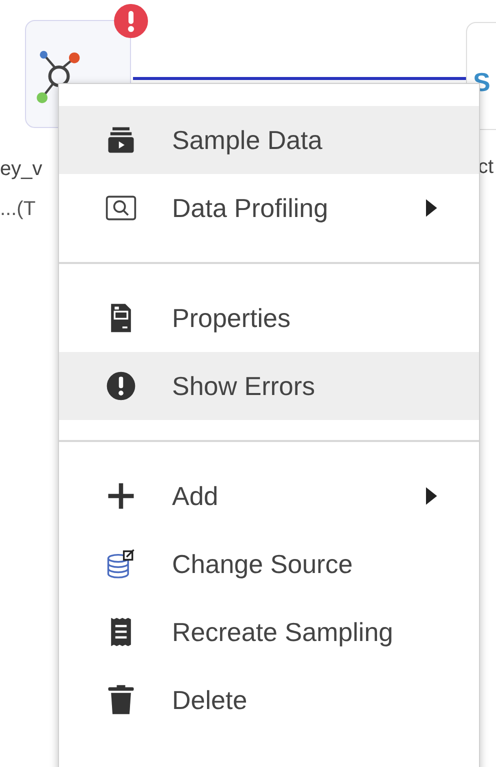 Image resolution: width=496 pixels, height=767 pixels. I want to click on menu-item: Properties, so click(269, 318).